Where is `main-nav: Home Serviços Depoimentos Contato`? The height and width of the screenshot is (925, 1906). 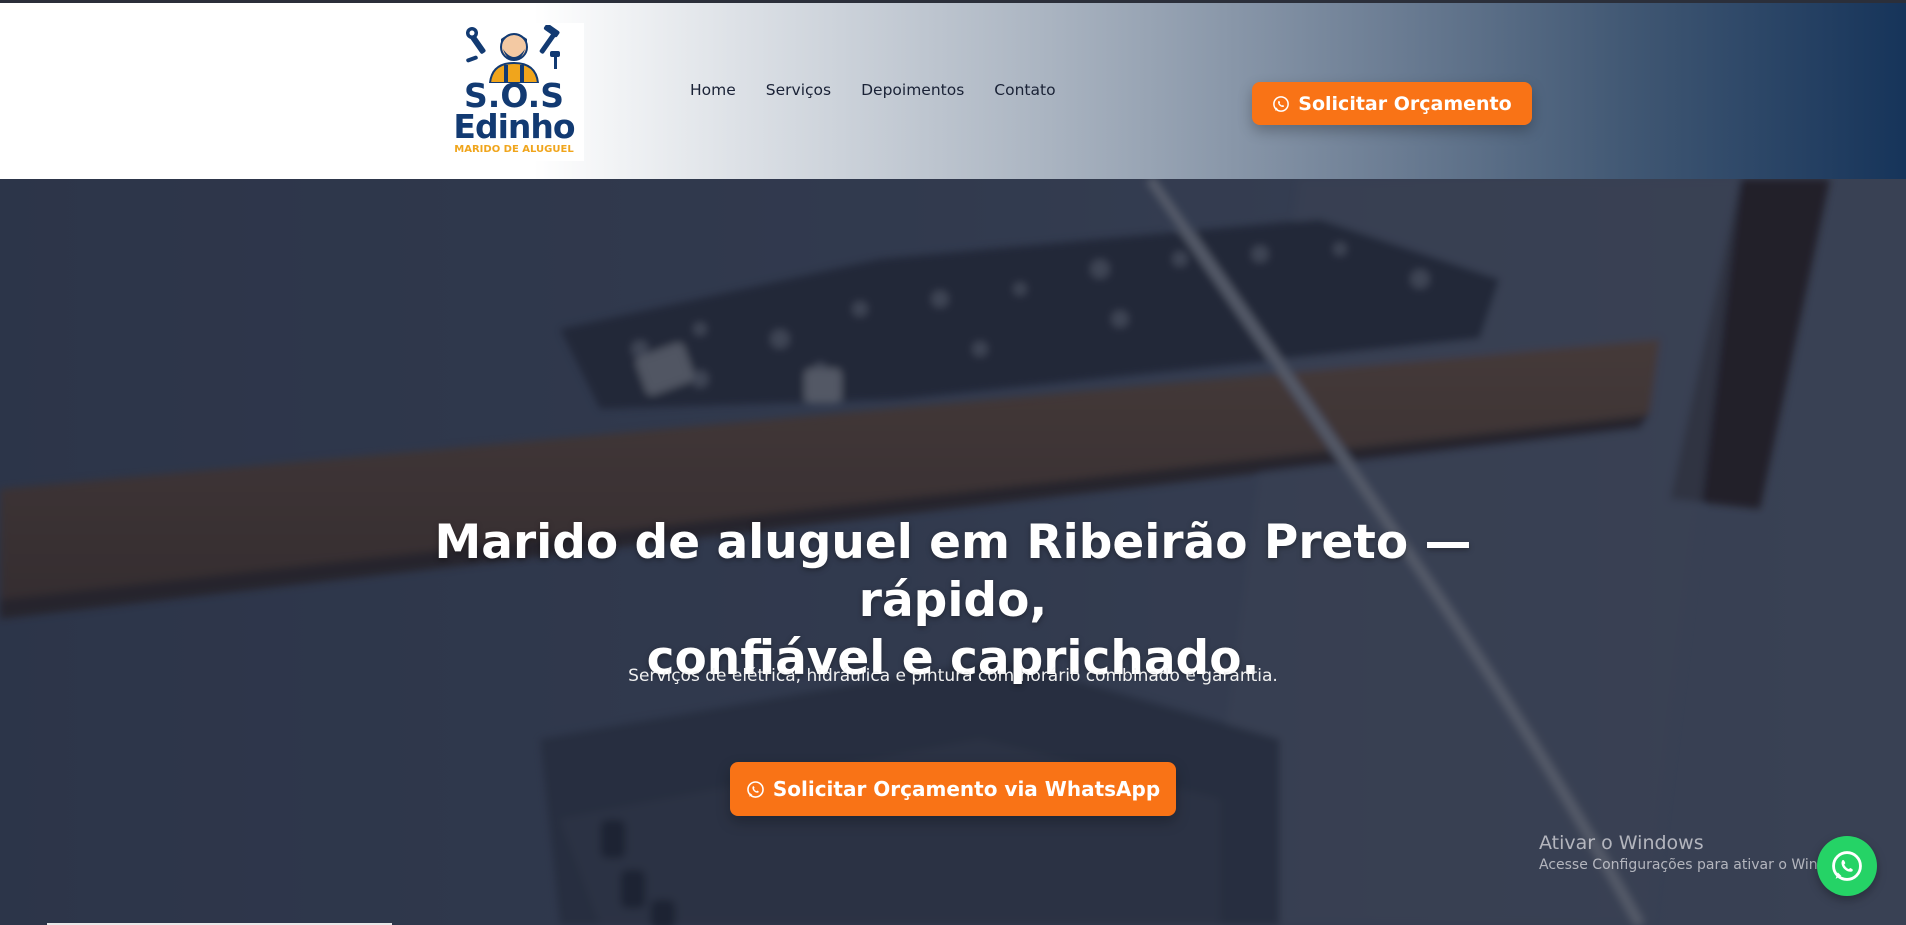 main-nav: Home Serviços Depoimentos Contato is located at coordinates (888, 90).